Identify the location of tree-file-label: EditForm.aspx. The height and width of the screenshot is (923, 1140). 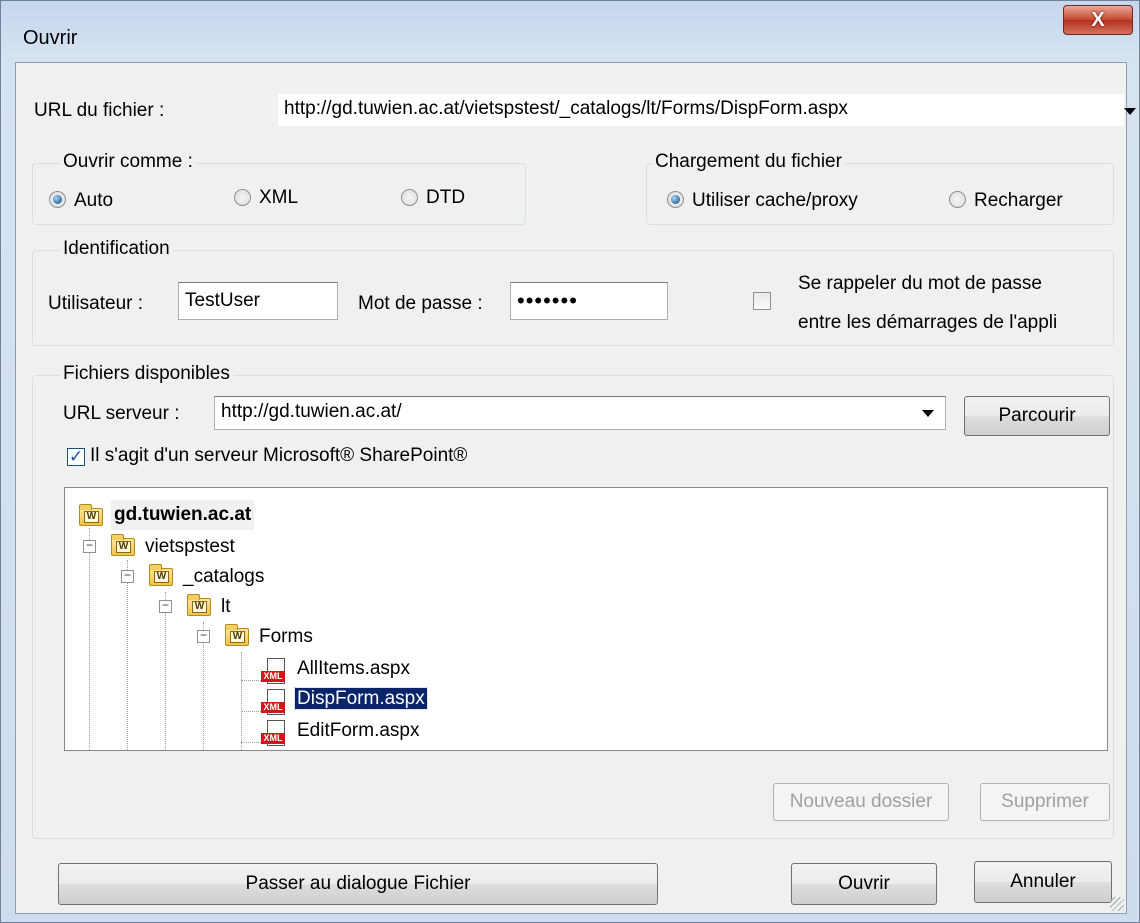
(358, 731).